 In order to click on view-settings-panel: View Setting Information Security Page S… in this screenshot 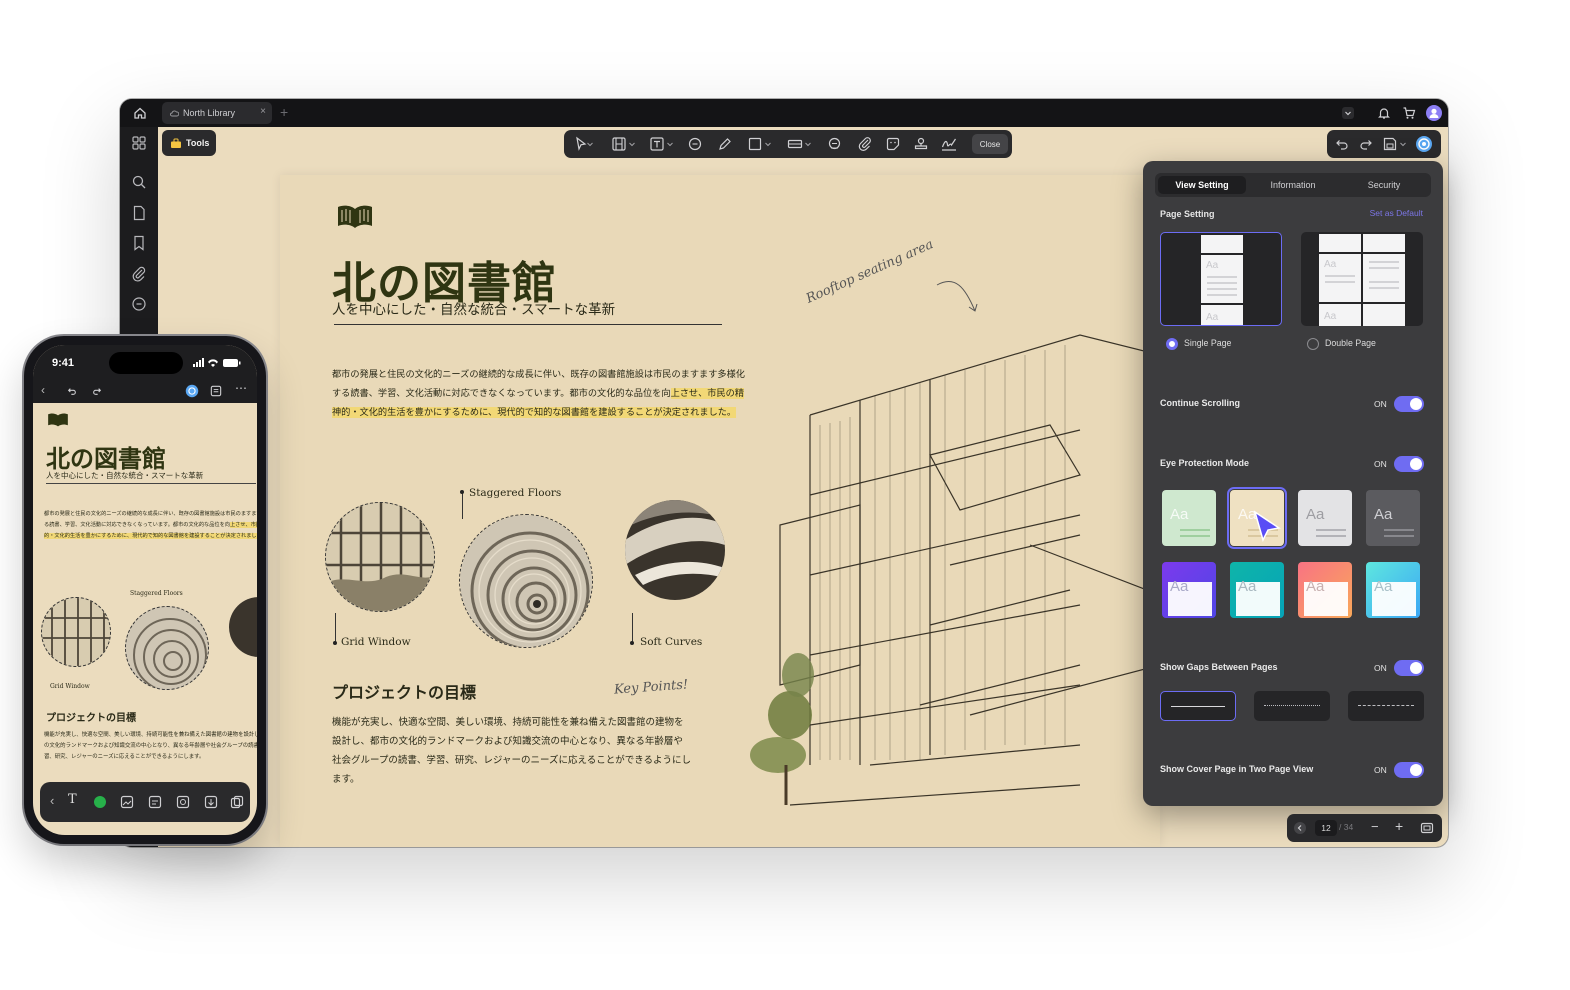, I will do `click(1293, 483)`.